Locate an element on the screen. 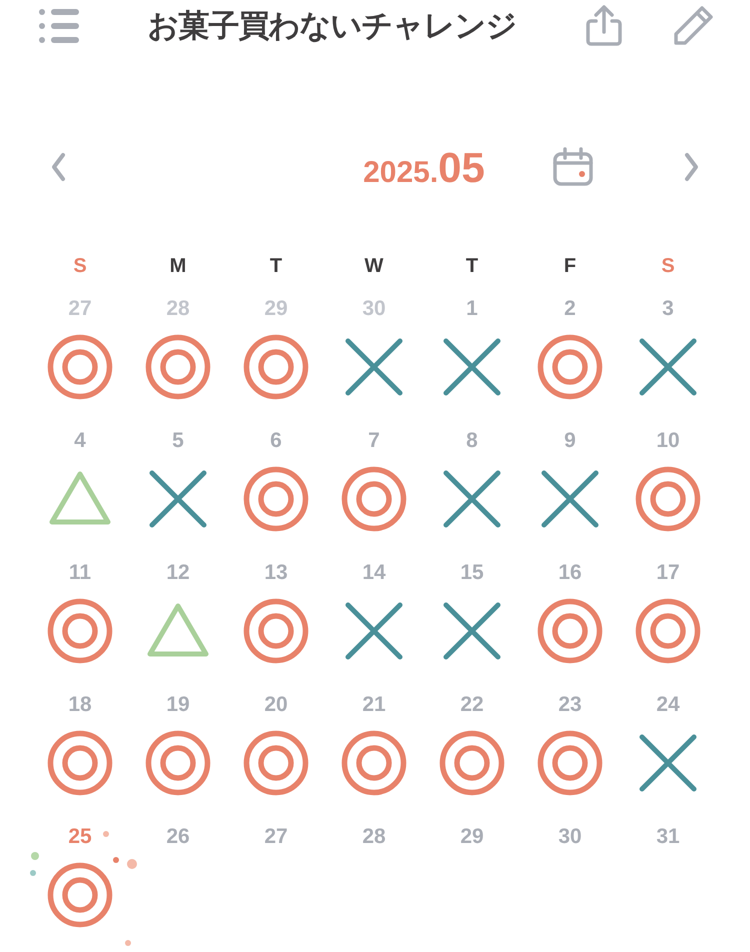  date-number: 1 is located at coordinates (472, 309).